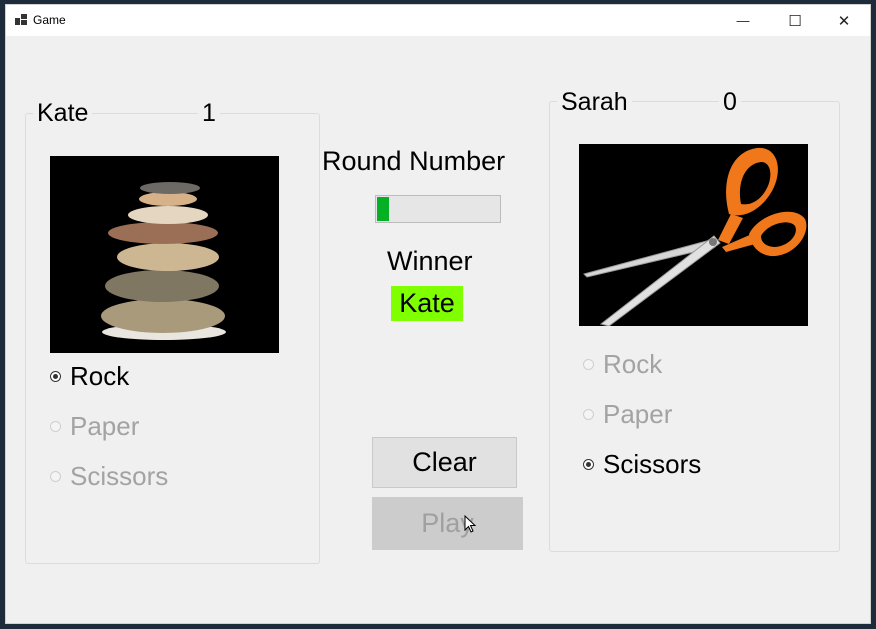  What do you see at coordinates (427, 303) in the screenshot?
I see `winner-value: Kate` at bounding box center [427, 303].